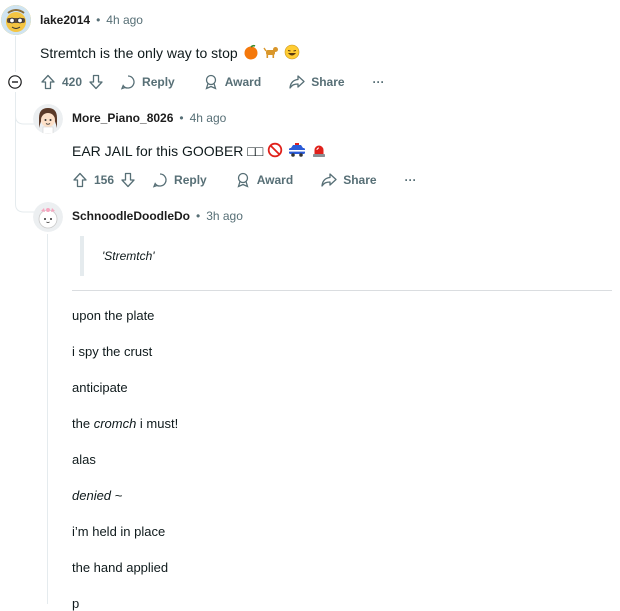 The height and width of the screenshot is (611, 620). What do you see at coordinates (93, 180) in the screenshot?
I see `upvote-button: 156` at bounding box center [93, 180].